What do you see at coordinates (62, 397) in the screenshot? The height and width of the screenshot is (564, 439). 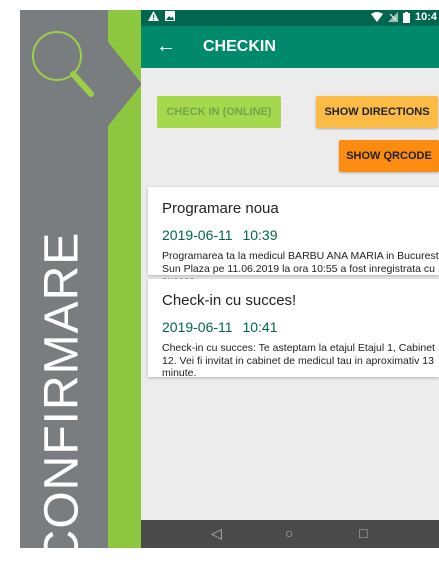 I see `promo-vertical-text: CONFIRMARE` at bounding box center [62, 397].